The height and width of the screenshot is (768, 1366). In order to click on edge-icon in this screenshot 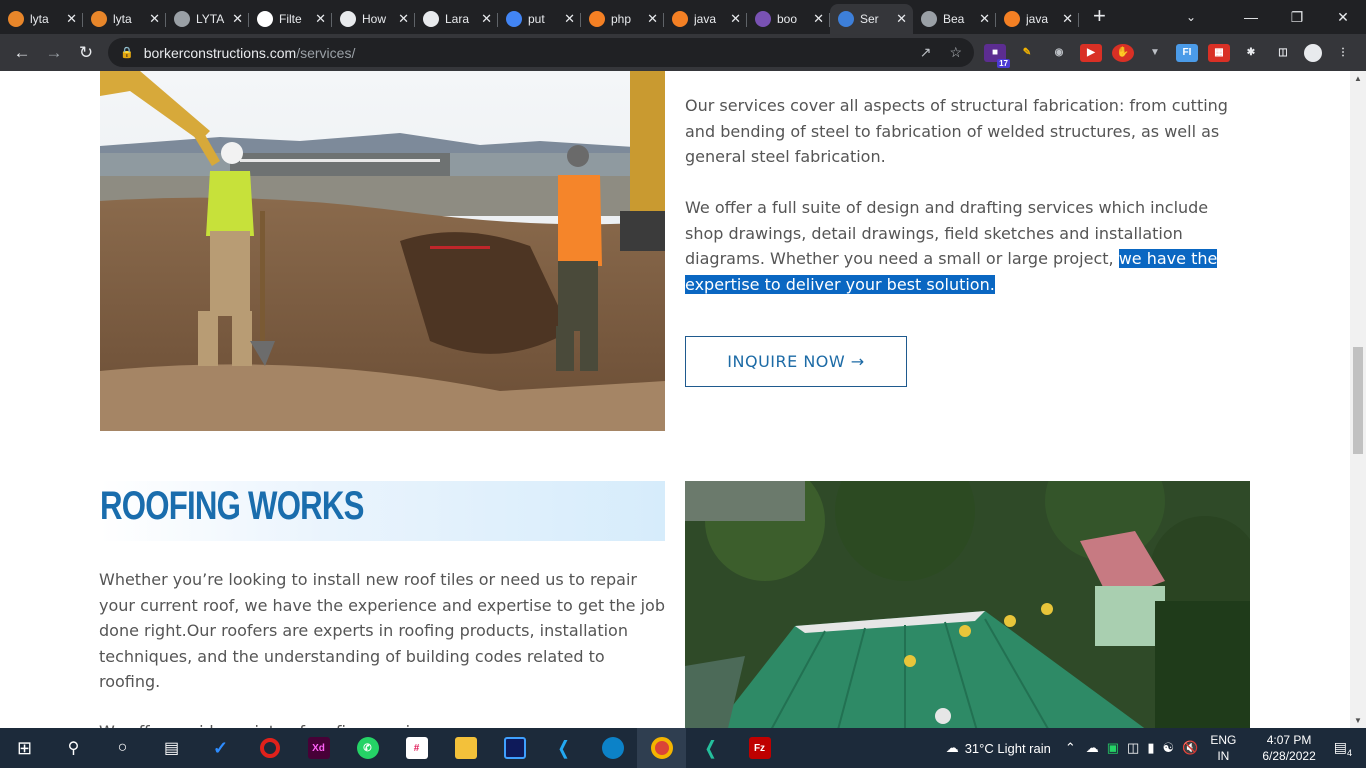, I will do `click(612, 748)`.